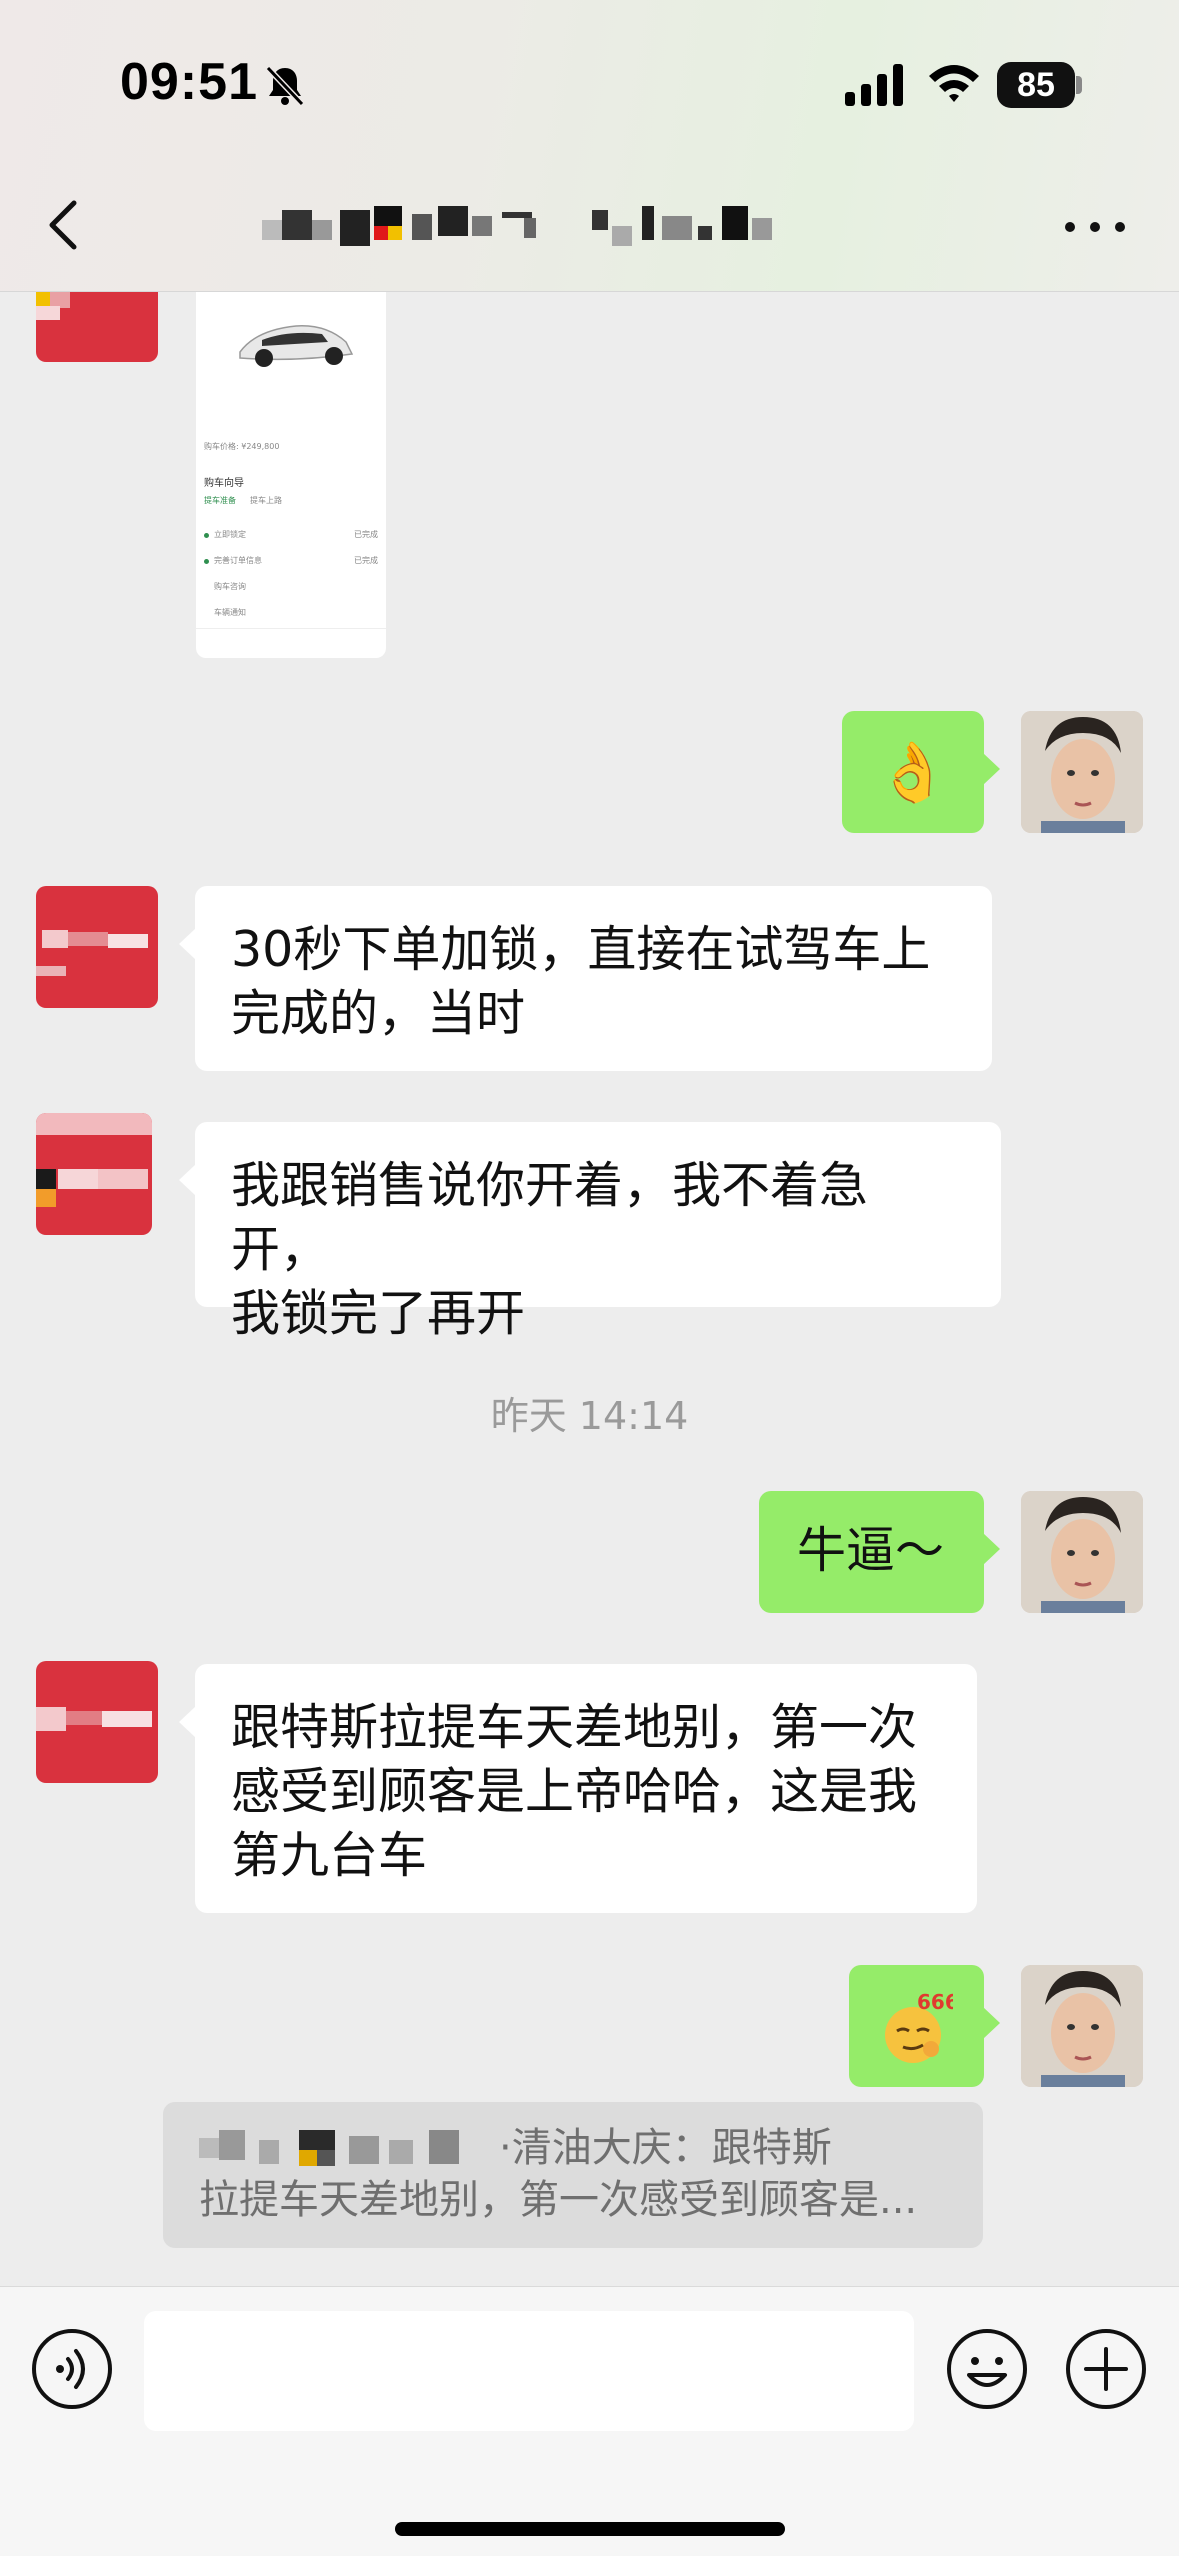 The height and width of the screenshot is (2556, 1179). I want to click on shared-step2: 完善订单信息, so click(238, 560).